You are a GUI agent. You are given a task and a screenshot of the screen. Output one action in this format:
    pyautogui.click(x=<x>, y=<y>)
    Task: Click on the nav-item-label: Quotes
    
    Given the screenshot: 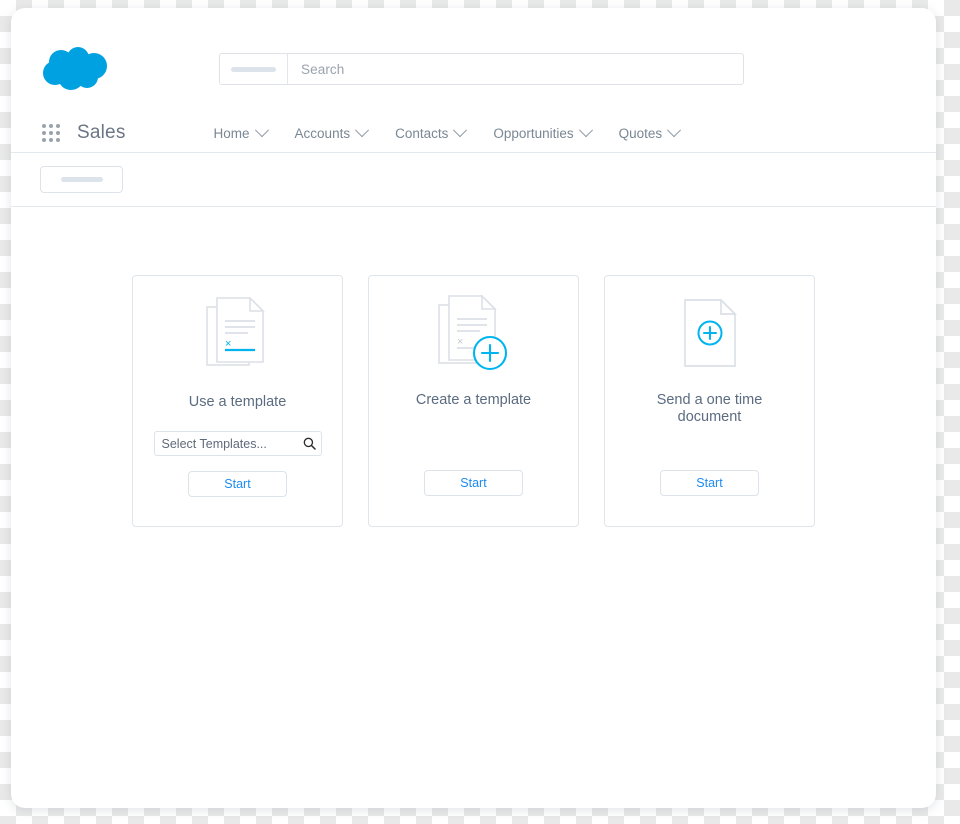 What is the action you would take?
    pyautogui.click(x=640, y=133)
    